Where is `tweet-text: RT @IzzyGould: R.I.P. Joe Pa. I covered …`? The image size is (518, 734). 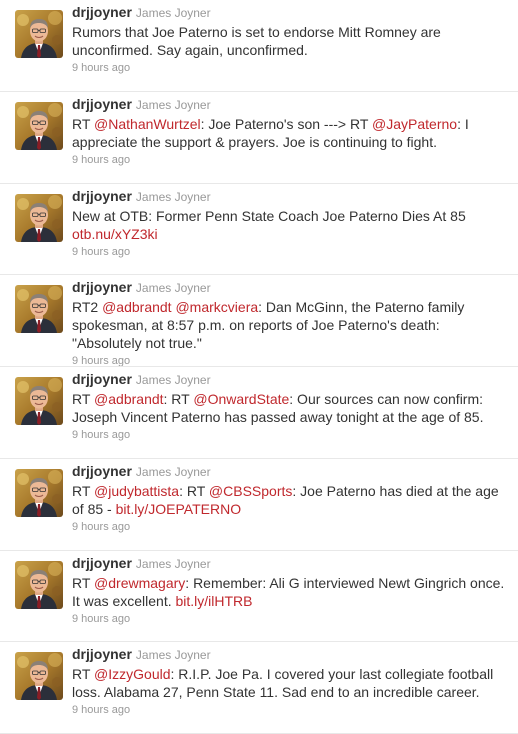 tweet-text: RT @IzzyGould: R.I.P. Joe Pa. I covered … is located at coordinates (291, 683).